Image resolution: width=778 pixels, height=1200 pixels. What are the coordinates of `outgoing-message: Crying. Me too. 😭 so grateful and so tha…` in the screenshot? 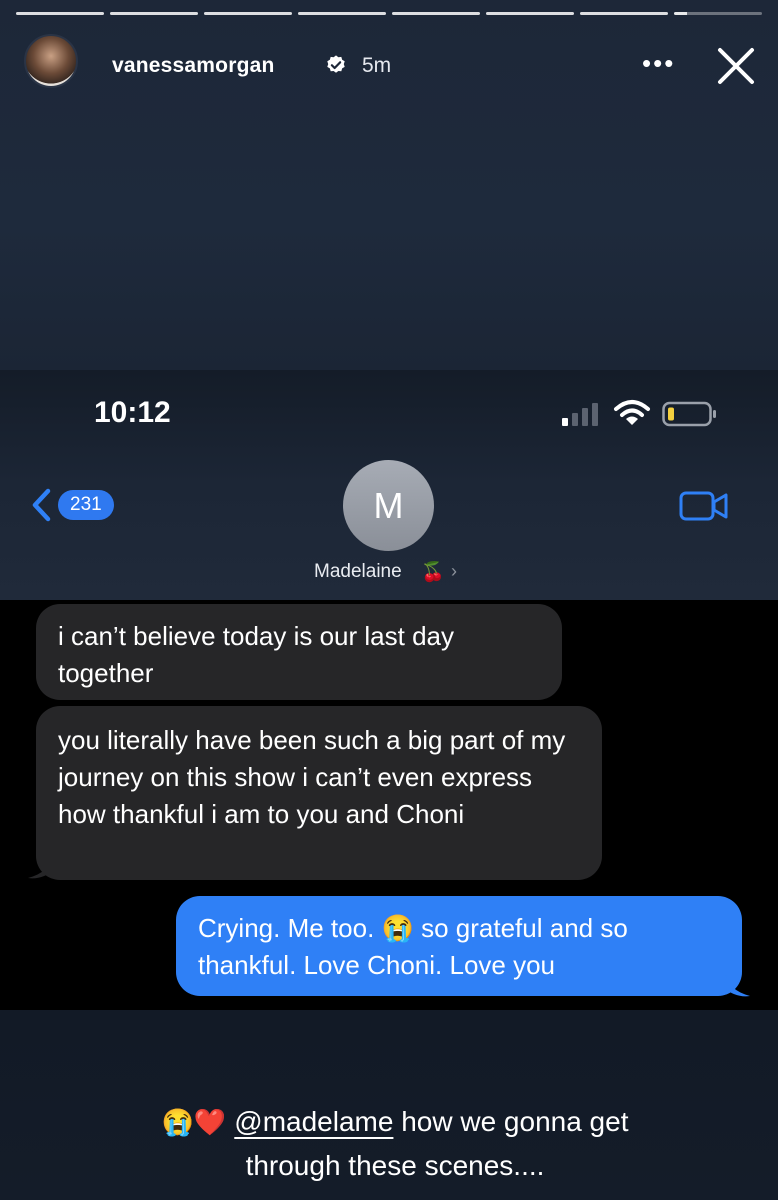 It's located at (459, 946).